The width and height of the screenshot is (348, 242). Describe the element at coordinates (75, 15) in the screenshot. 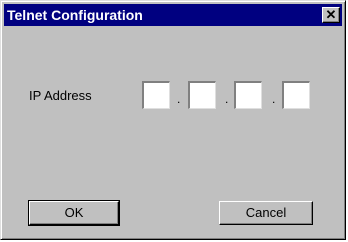

I see `window-title: Telnet Configuration` at that location.